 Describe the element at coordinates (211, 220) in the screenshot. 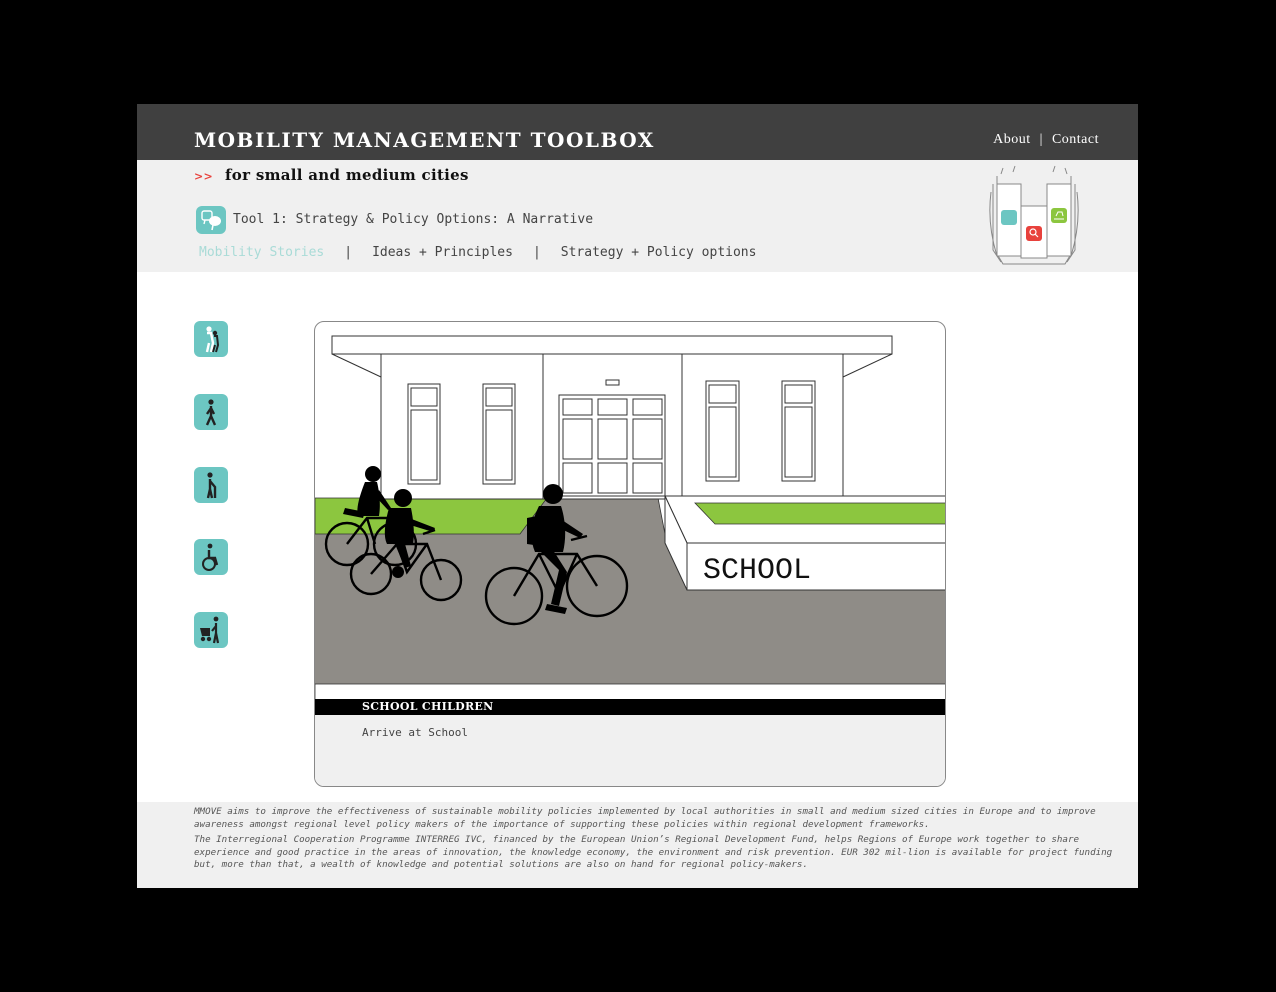

I see `tool-speech-bubble-icon` at that location.